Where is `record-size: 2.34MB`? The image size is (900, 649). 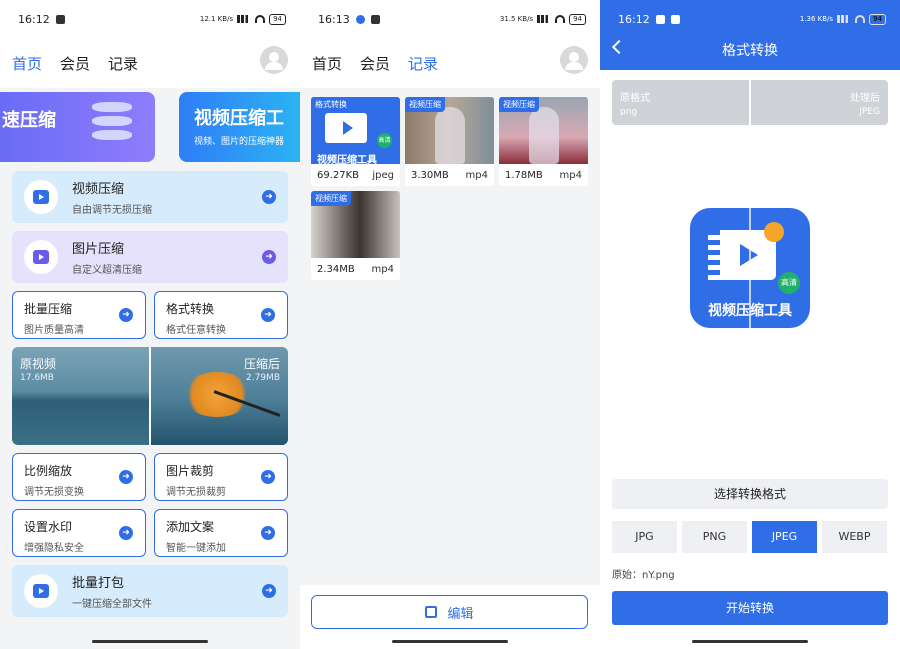
record-size: 2.34MB is located at coordinates (336, 269).